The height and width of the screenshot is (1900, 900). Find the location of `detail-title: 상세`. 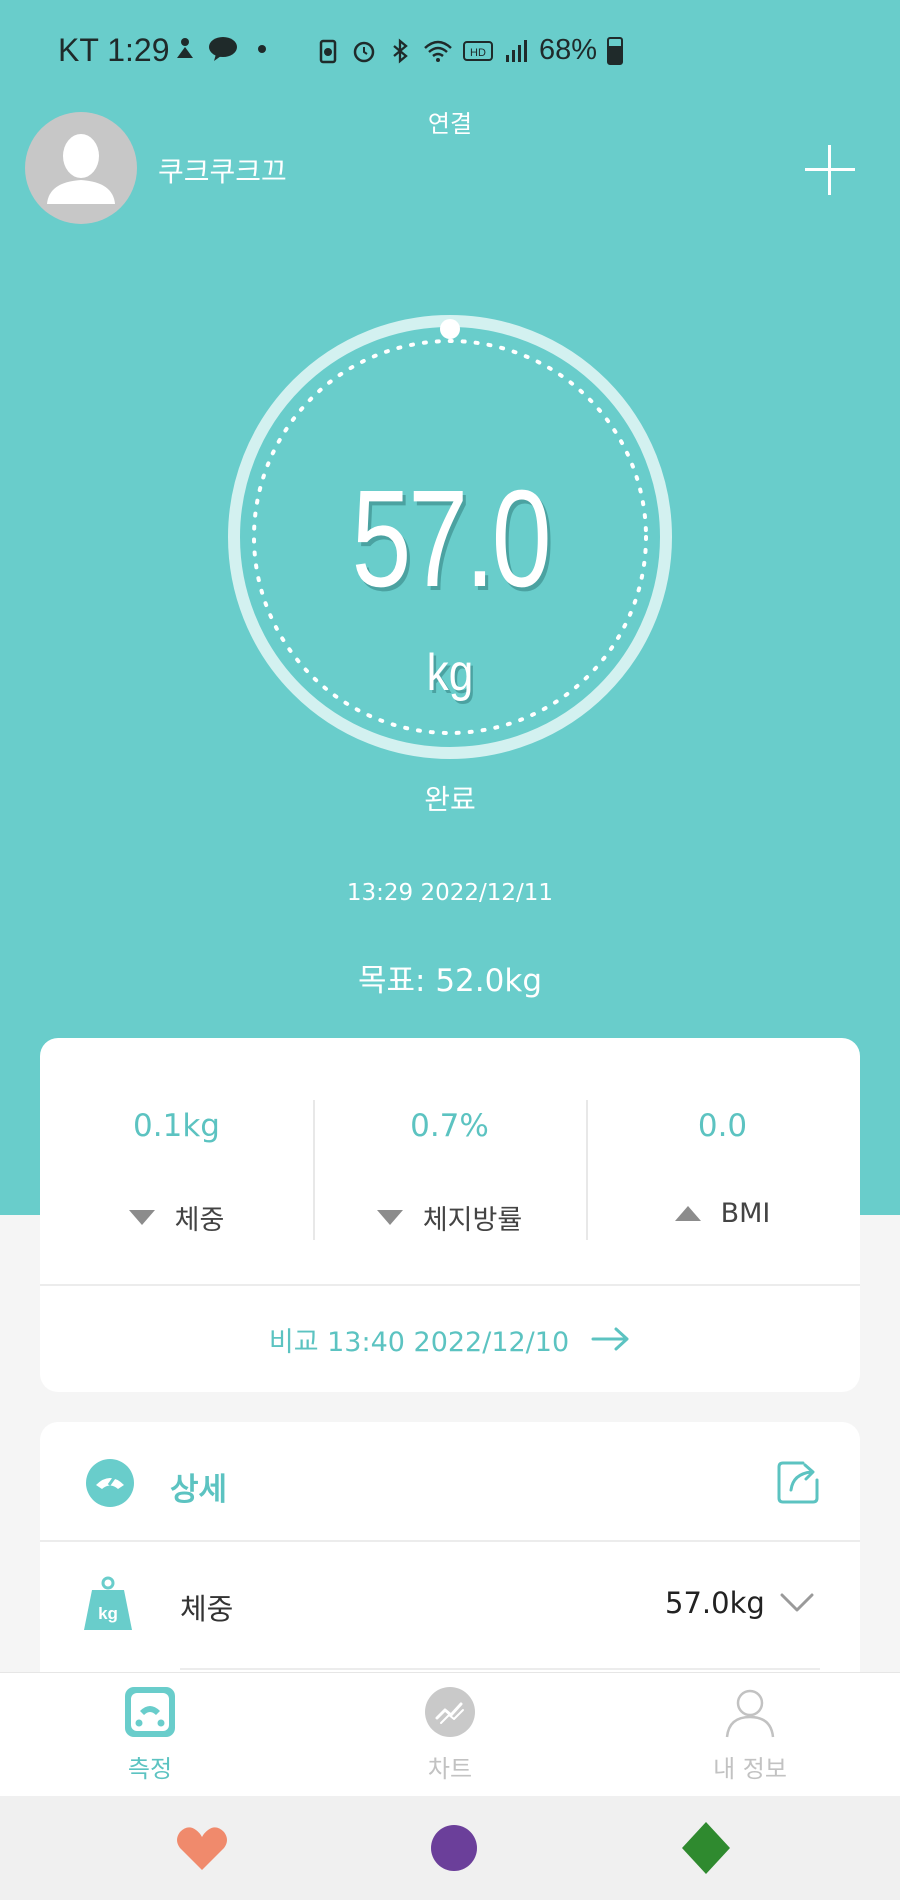

detail-title: 상세 is located at coordinates (199, 1490).